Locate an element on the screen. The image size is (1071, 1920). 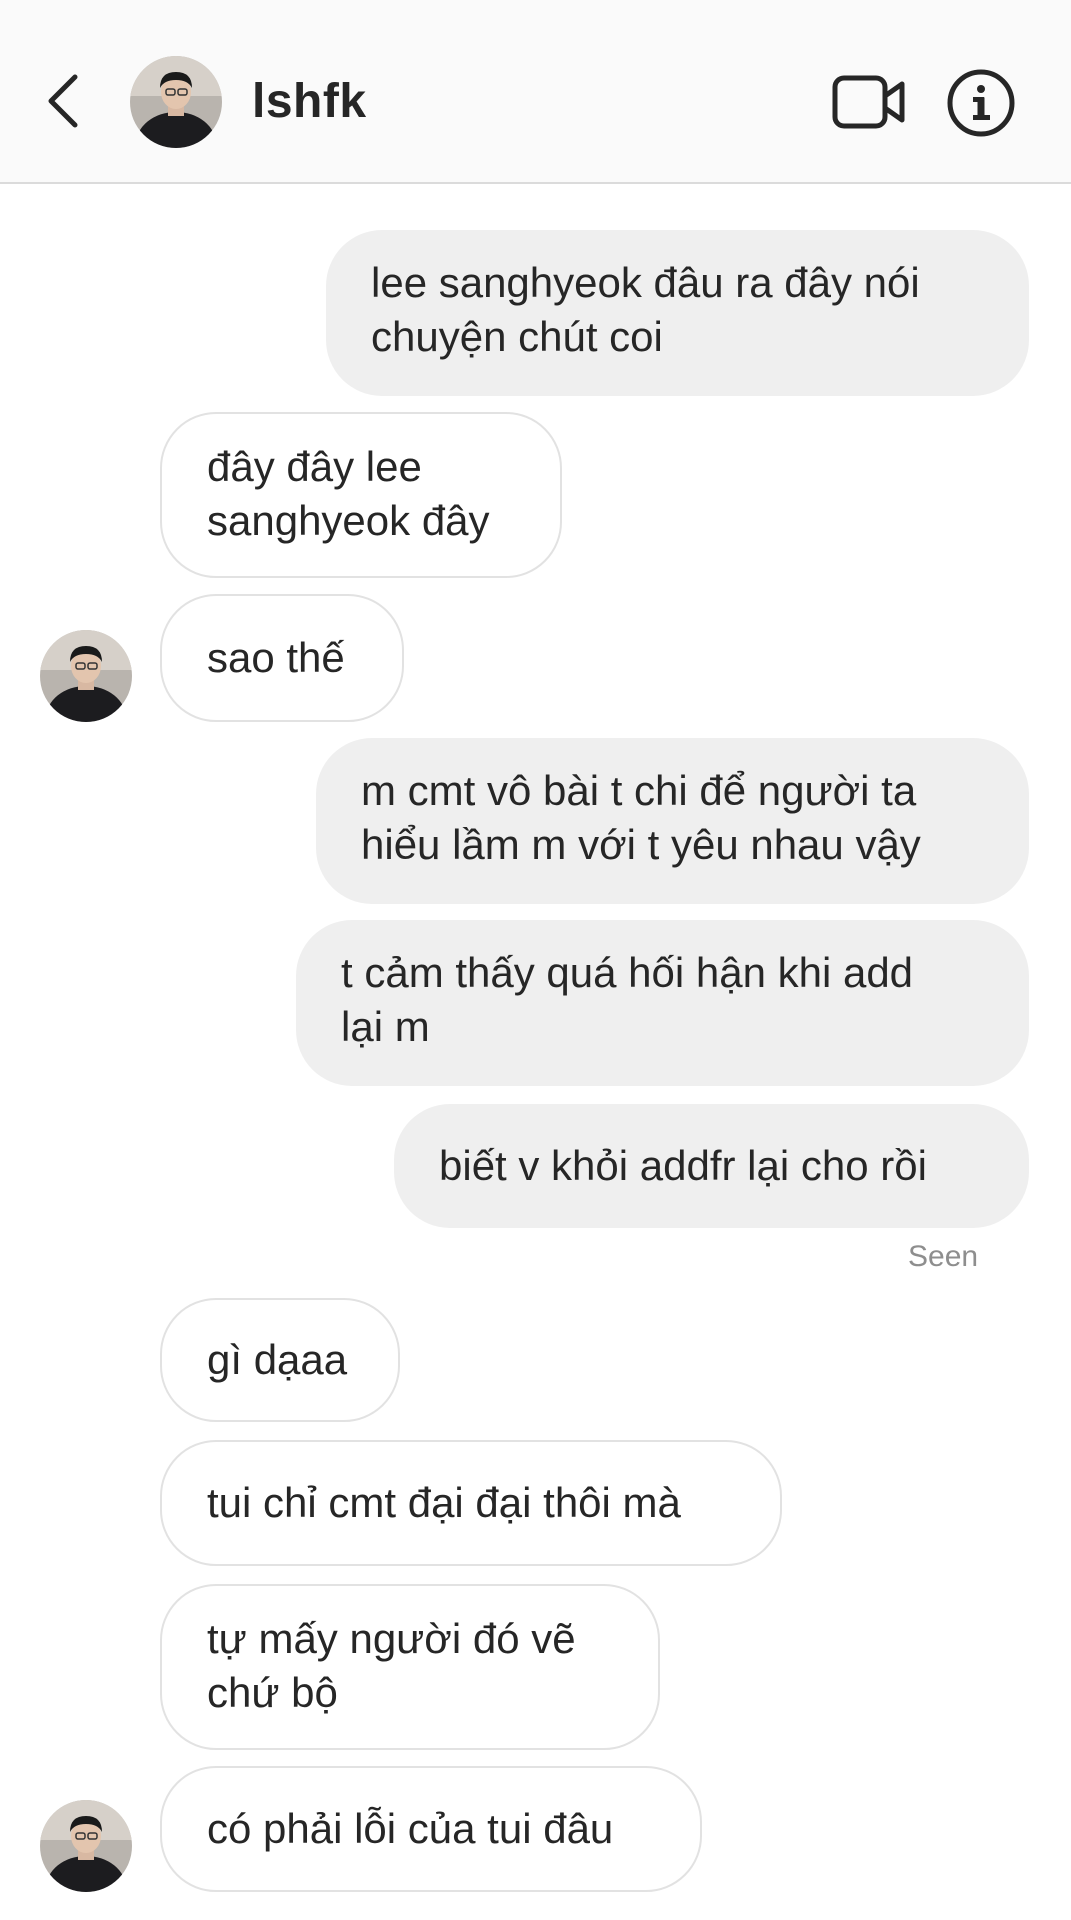
chat-header: lshfk is located at coordinates (535, 92).